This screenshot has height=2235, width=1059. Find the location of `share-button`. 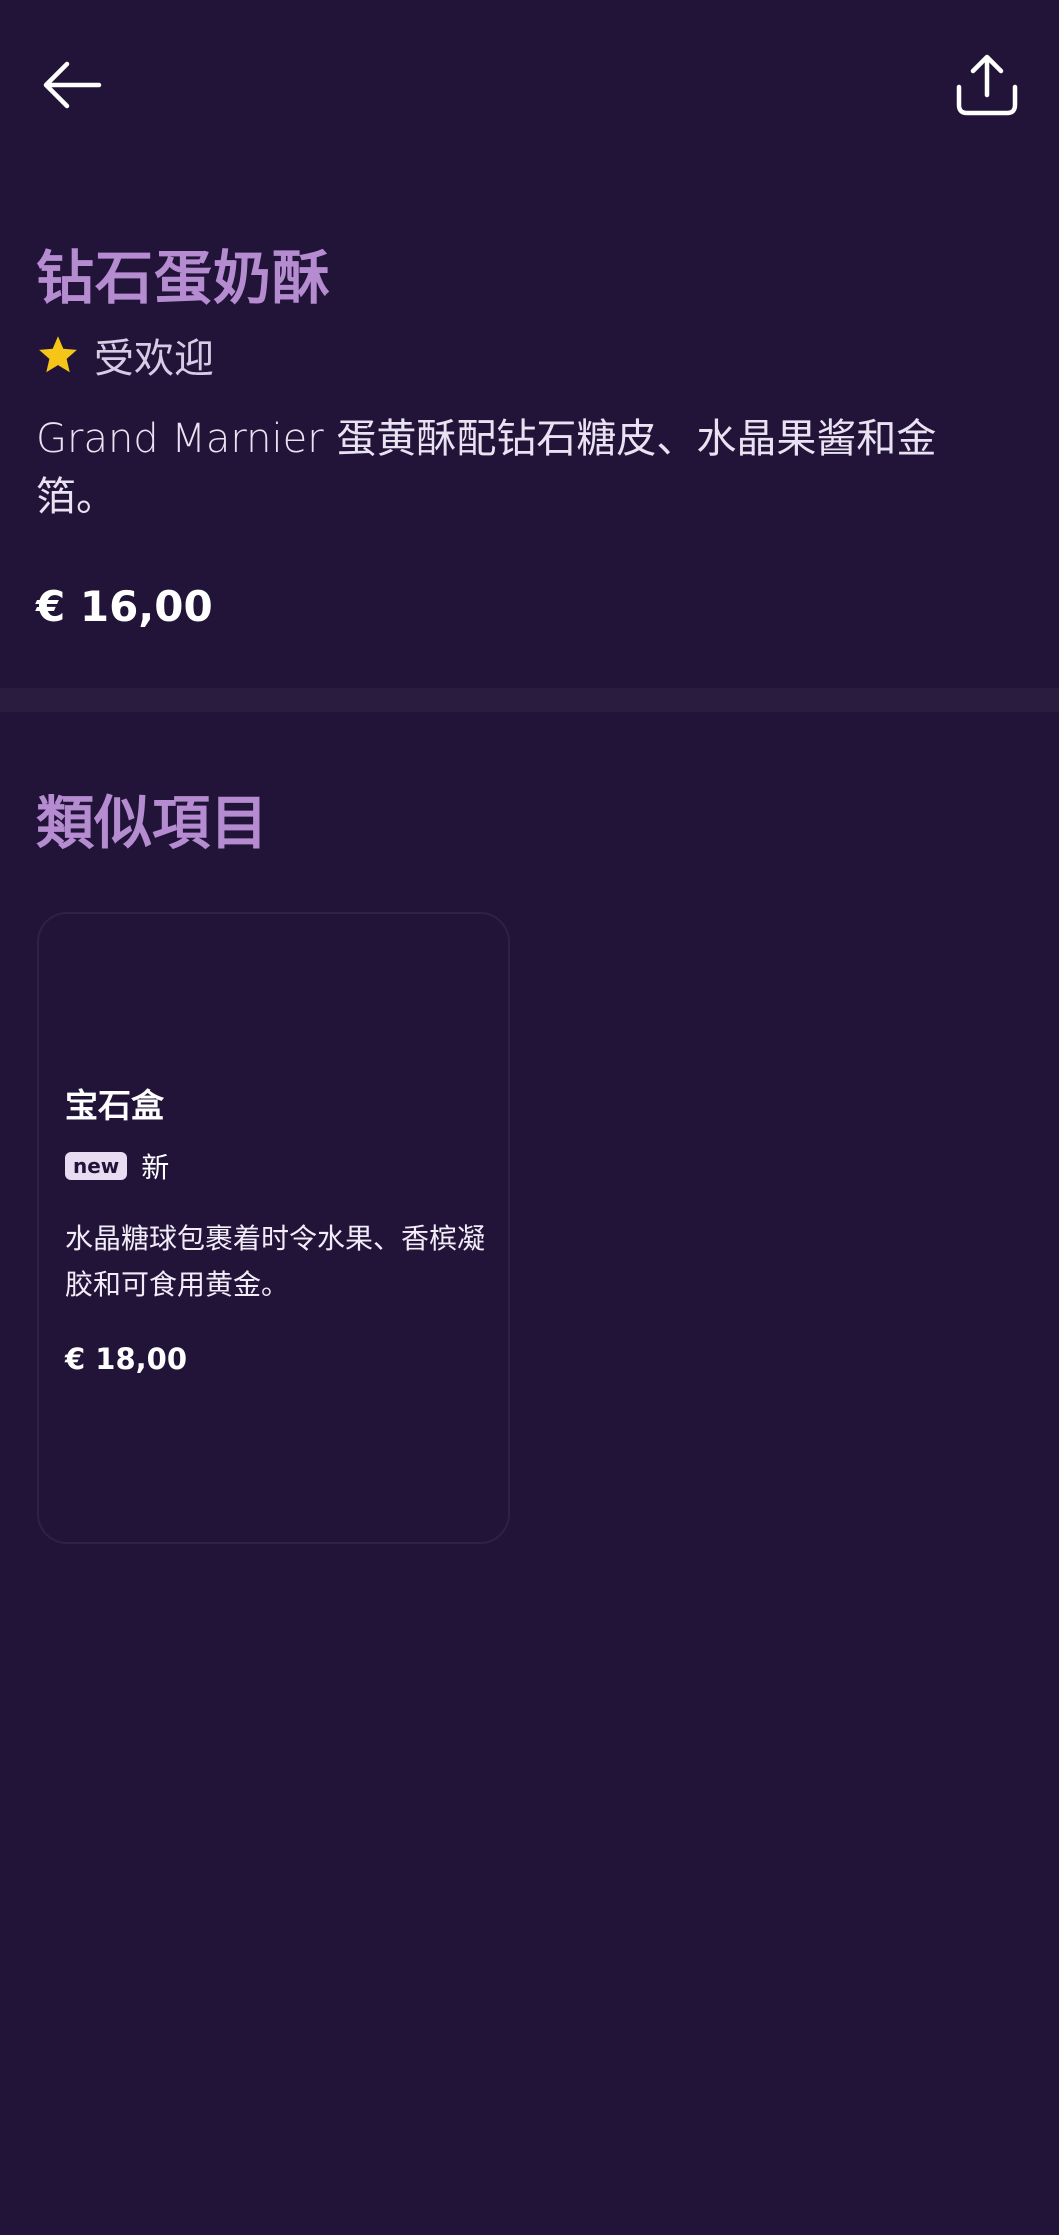

share-button is located at coordinates (987, 85).